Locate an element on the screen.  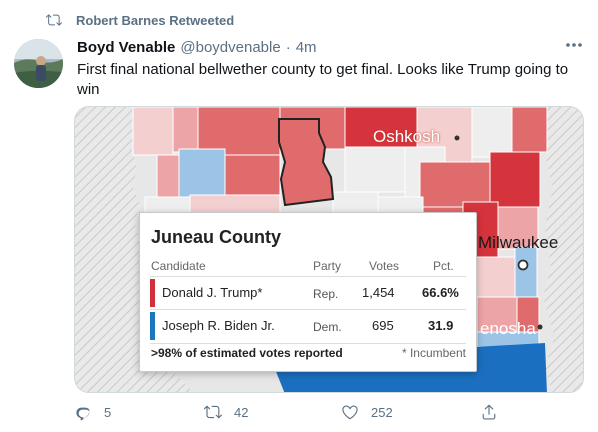
map-label-oshkosh: Oshkosh is located at coordinates (407, 136).